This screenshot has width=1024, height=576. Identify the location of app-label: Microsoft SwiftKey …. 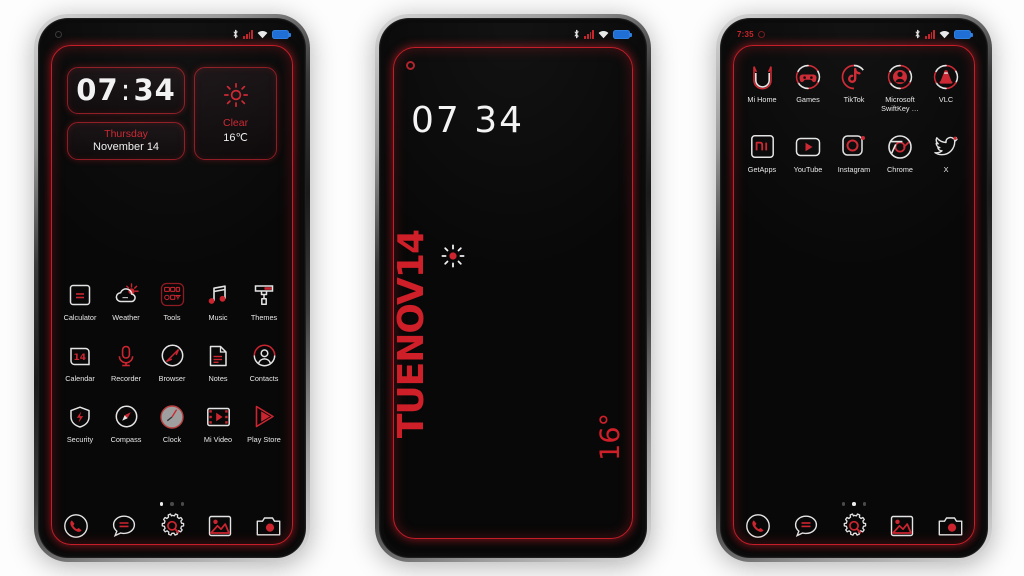
(900, 104).